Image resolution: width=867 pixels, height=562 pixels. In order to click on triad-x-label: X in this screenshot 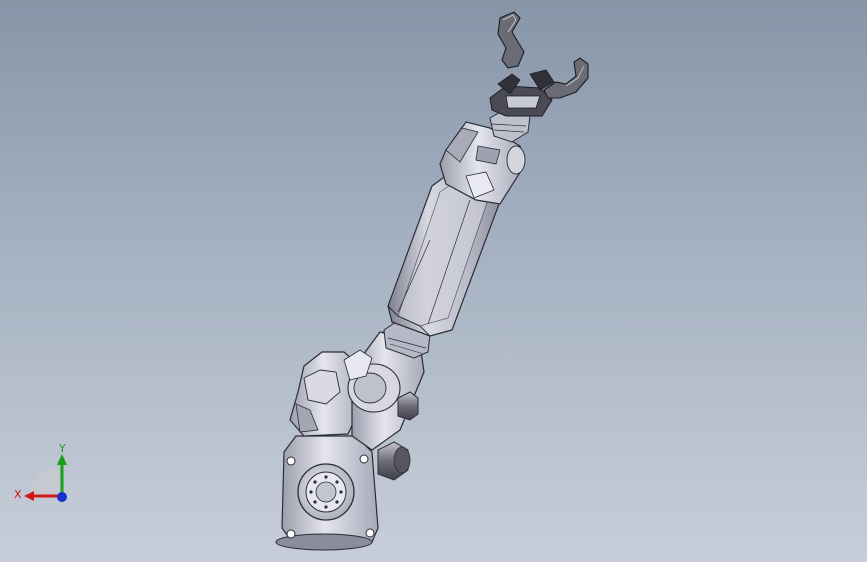, I will do `click(18, 494)`.